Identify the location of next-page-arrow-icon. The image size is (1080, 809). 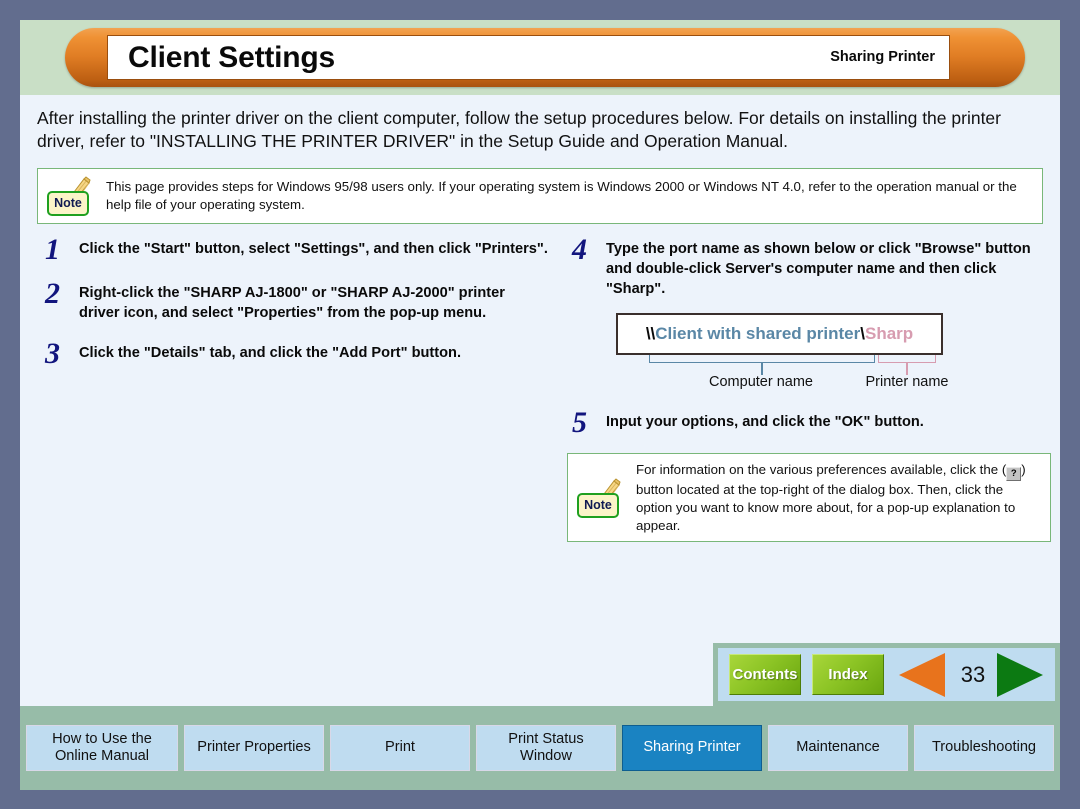
(1020, 674).